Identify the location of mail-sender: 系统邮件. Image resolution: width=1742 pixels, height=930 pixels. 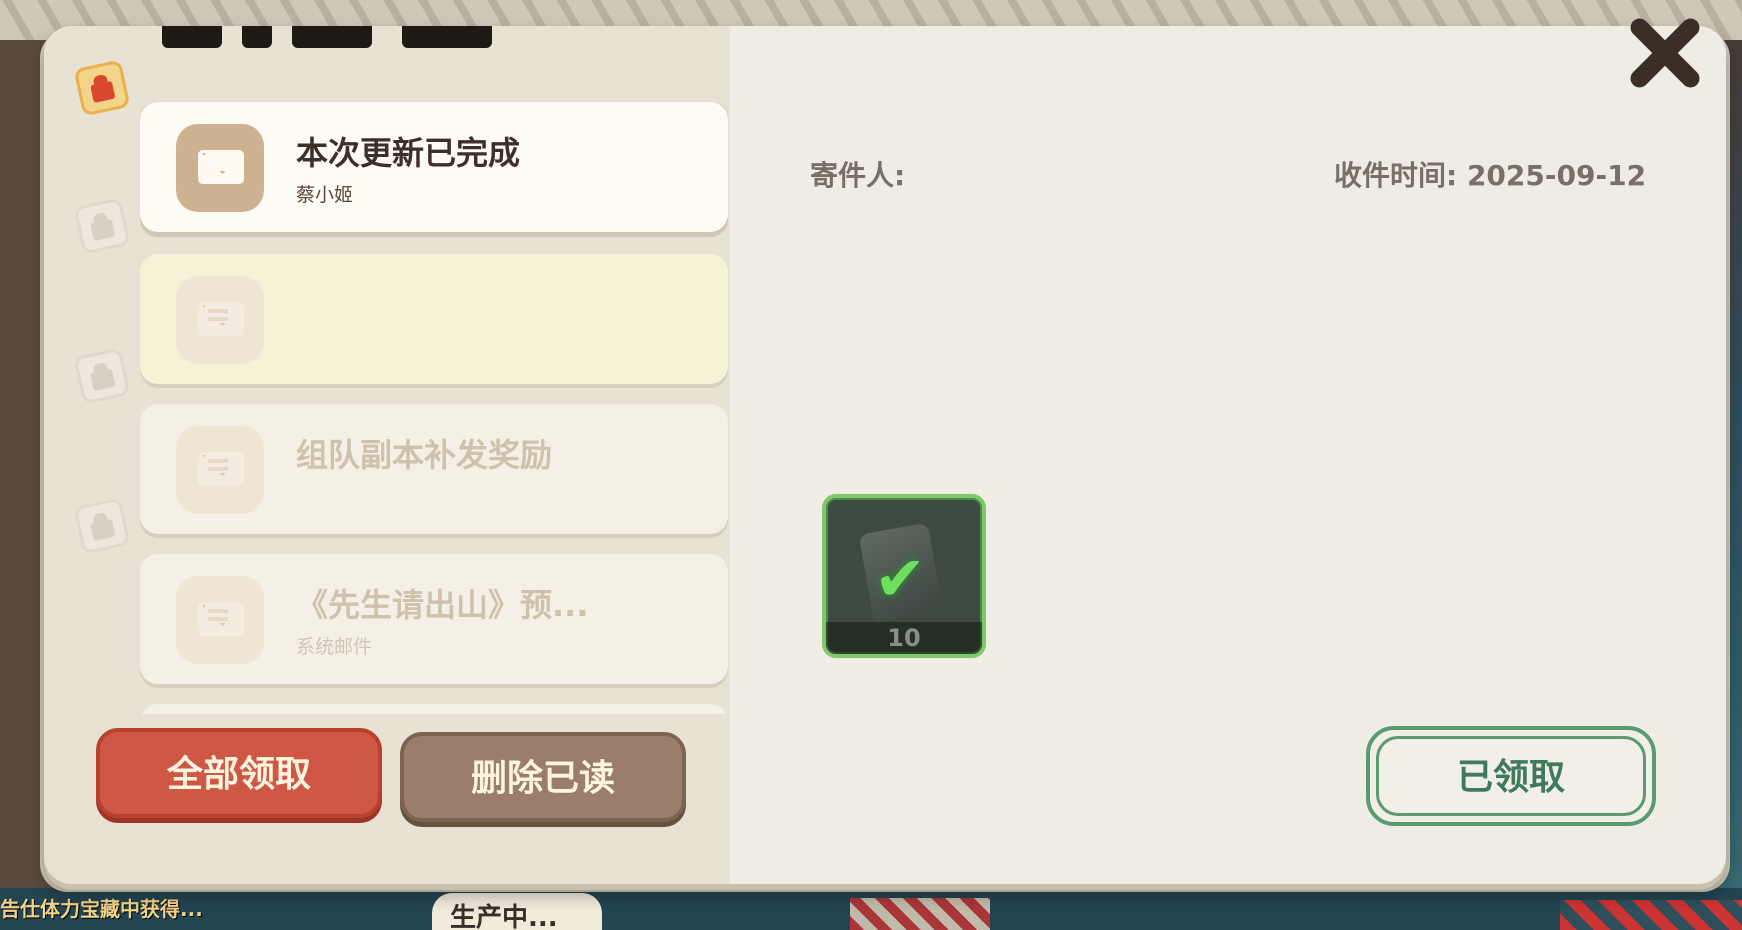
(334, 647).